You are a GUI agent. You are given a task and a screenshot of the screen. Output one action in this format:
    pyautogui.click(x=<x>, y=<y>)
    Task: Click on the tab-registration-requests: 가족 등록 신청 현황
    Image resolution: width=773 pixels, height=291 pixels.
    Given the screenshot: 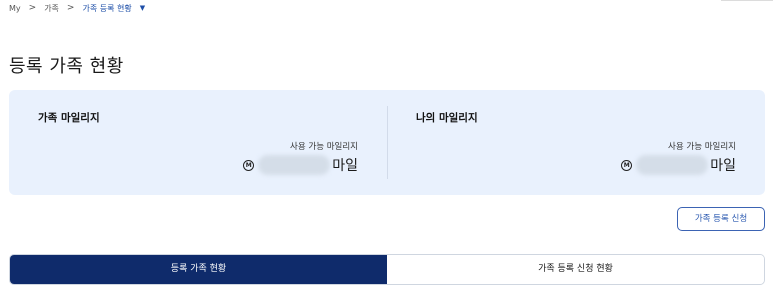 What is the action you would take?
    pyautogui.click(x=575, y=269)
    